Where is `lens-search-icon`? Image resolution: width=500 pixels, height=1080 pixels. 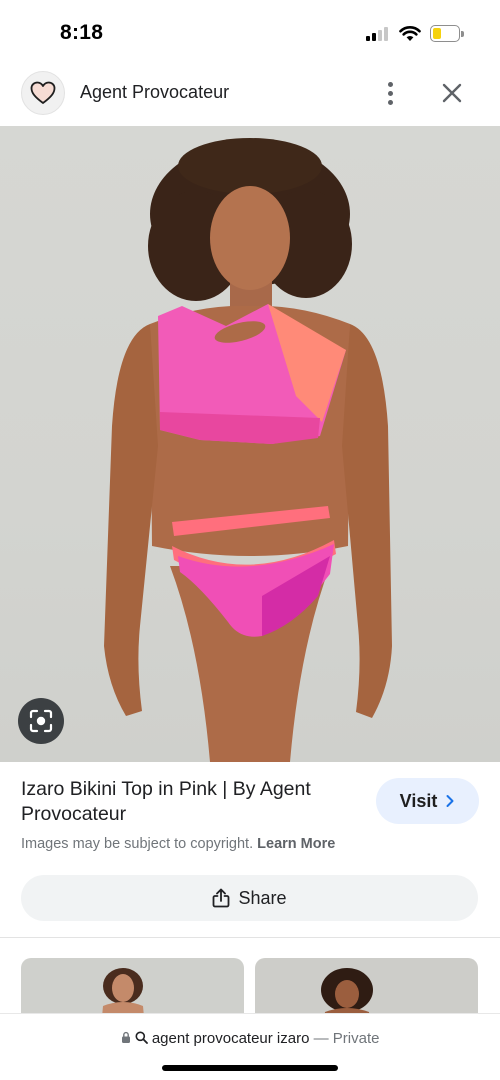 lens-search-icon is located at coordinates (41, 721).